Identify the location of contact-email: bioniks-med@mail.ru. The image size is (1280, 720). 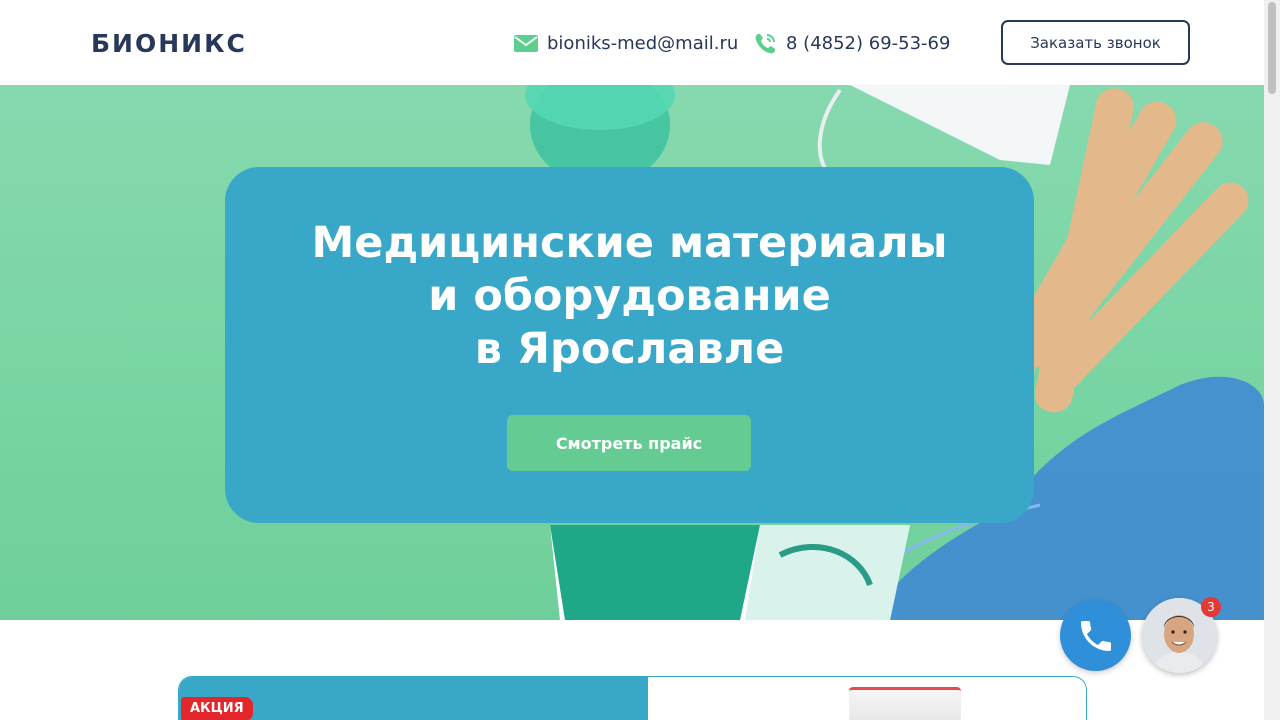
(626, 43).